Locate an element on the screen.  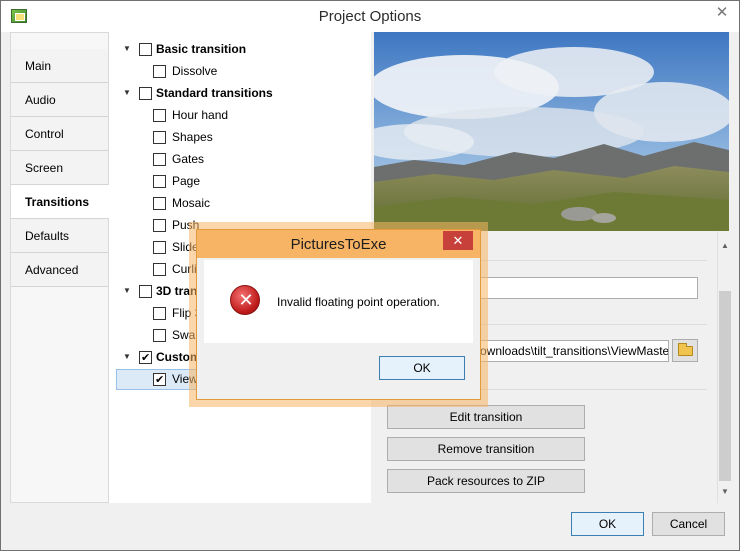
dialog-body: Invalid floating point operation. is located at coordinates (338, 301).